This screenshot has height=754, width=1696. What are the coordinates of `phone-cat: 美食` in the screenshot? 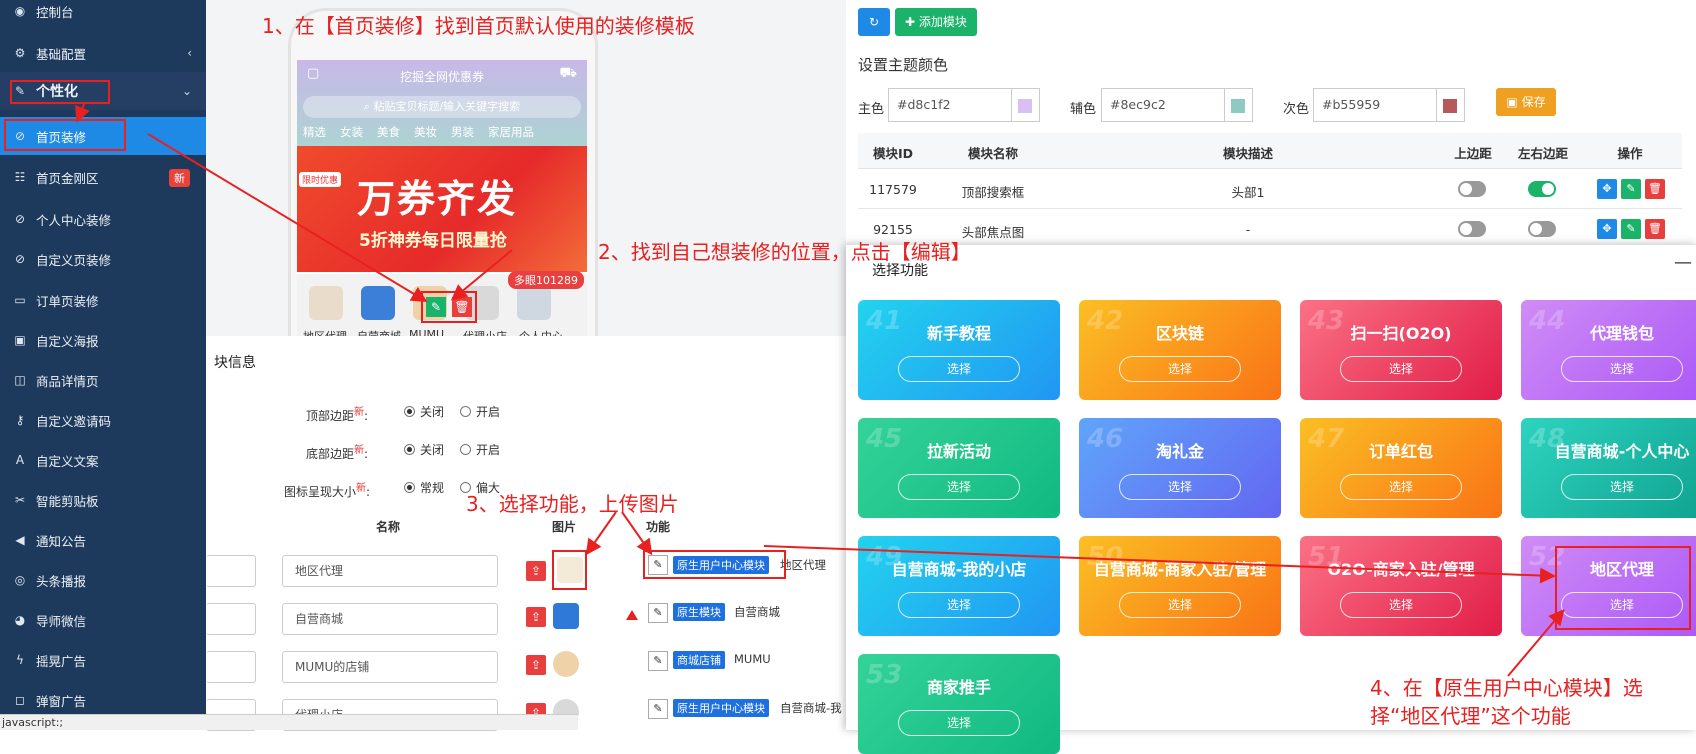 It's located at (388, 132).